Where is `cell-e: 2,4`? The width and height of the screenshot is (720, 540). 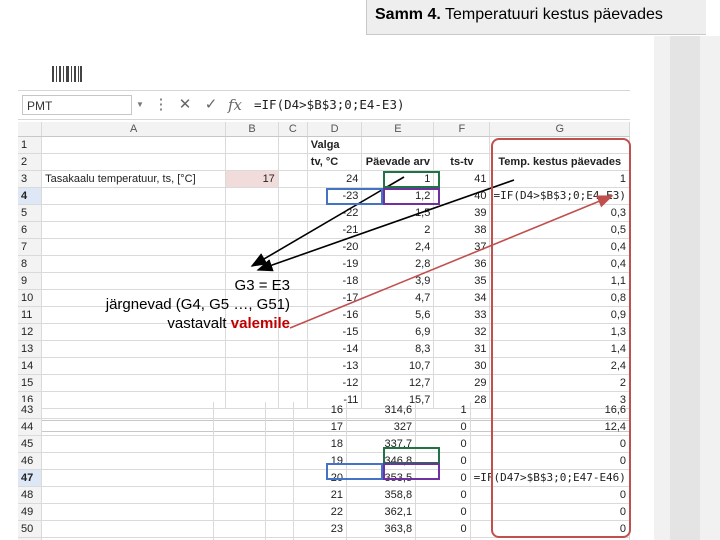 cell-e: 2,4 is located at coordinates (398, 247).